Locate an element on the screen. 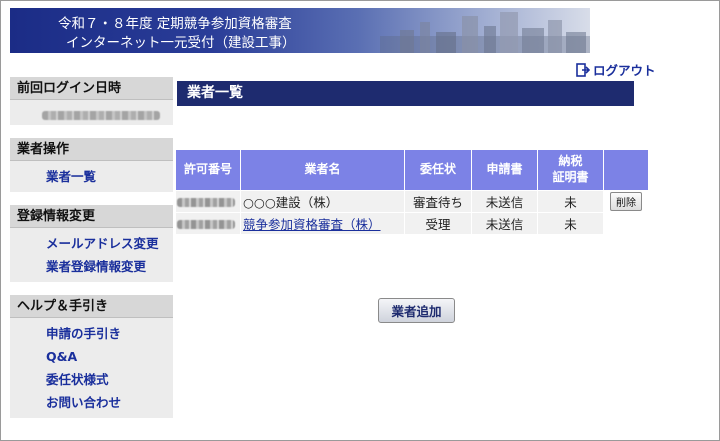  vendor-name-cell: 競争参加資格審査（株） is located at coordinates (322, 223).